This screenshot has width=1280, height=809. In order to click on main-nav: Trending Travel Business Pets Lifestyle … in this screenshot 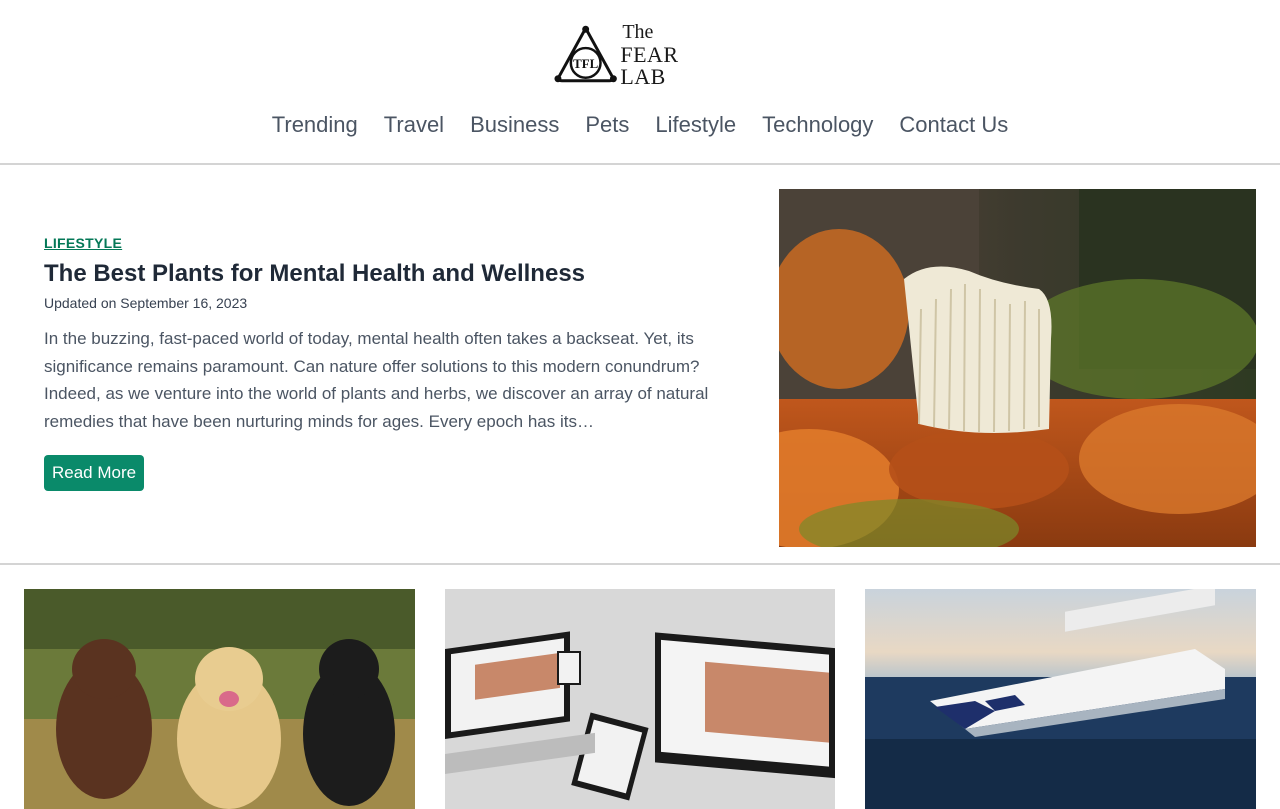, I will do `click(640, 125)`.